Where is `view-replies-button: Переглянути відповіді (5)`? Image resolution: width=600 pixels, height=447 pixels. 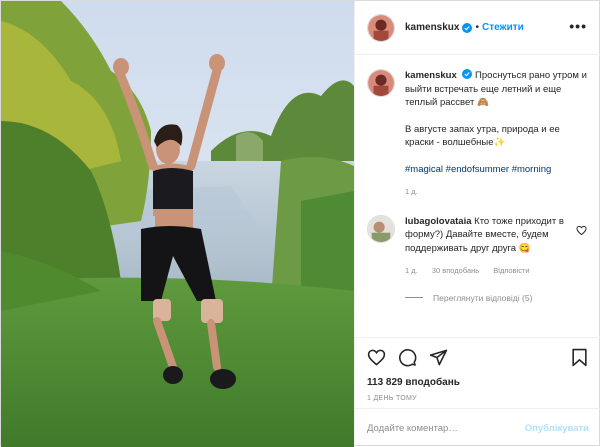 view-replies-button: Переглянути відповіді (5) is located at coordinates (497, 298).